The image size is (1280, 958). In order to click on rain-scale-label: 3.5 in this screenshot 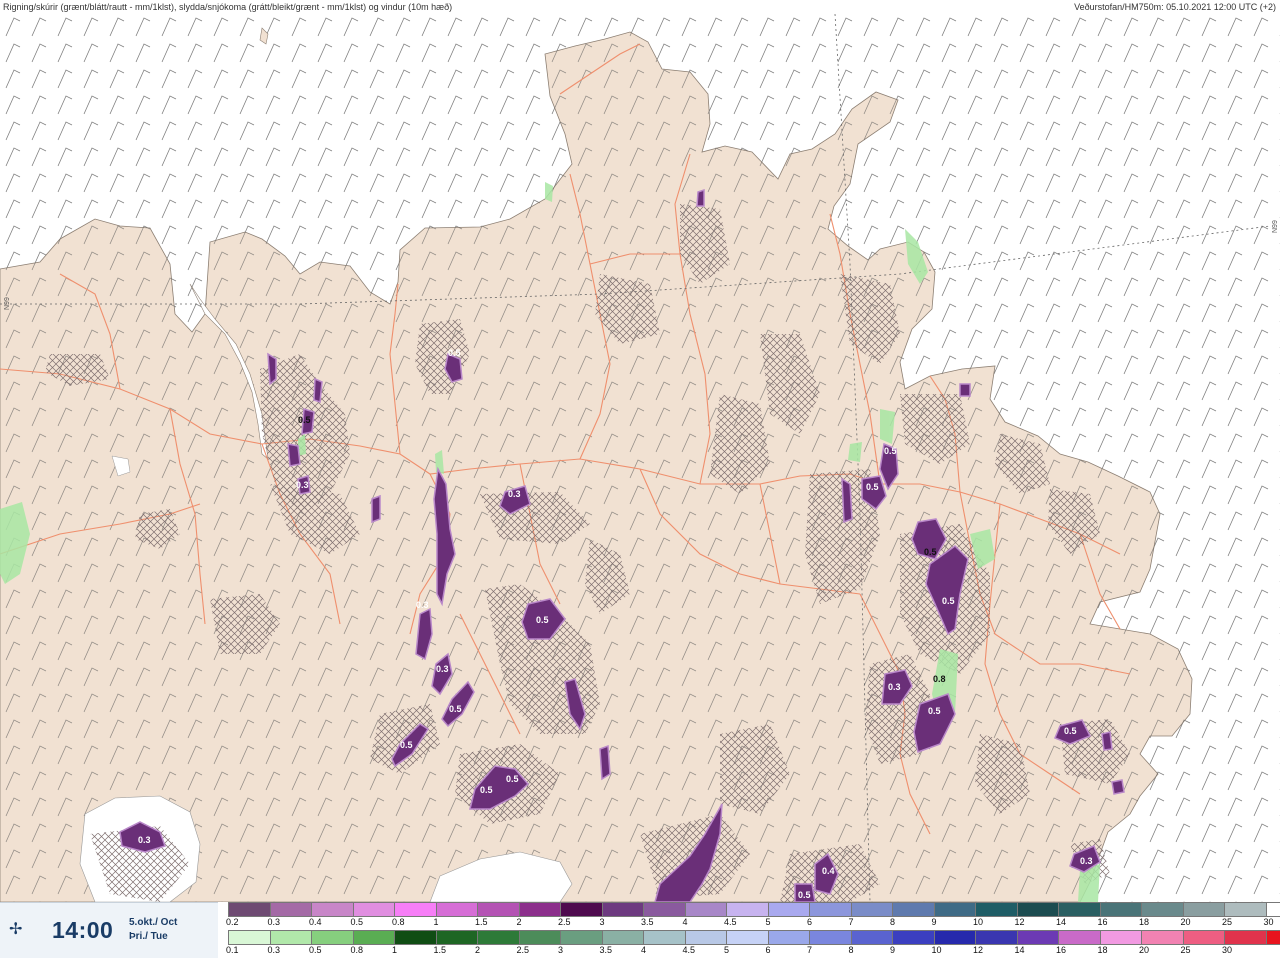, I will do `click(606, 950)`.